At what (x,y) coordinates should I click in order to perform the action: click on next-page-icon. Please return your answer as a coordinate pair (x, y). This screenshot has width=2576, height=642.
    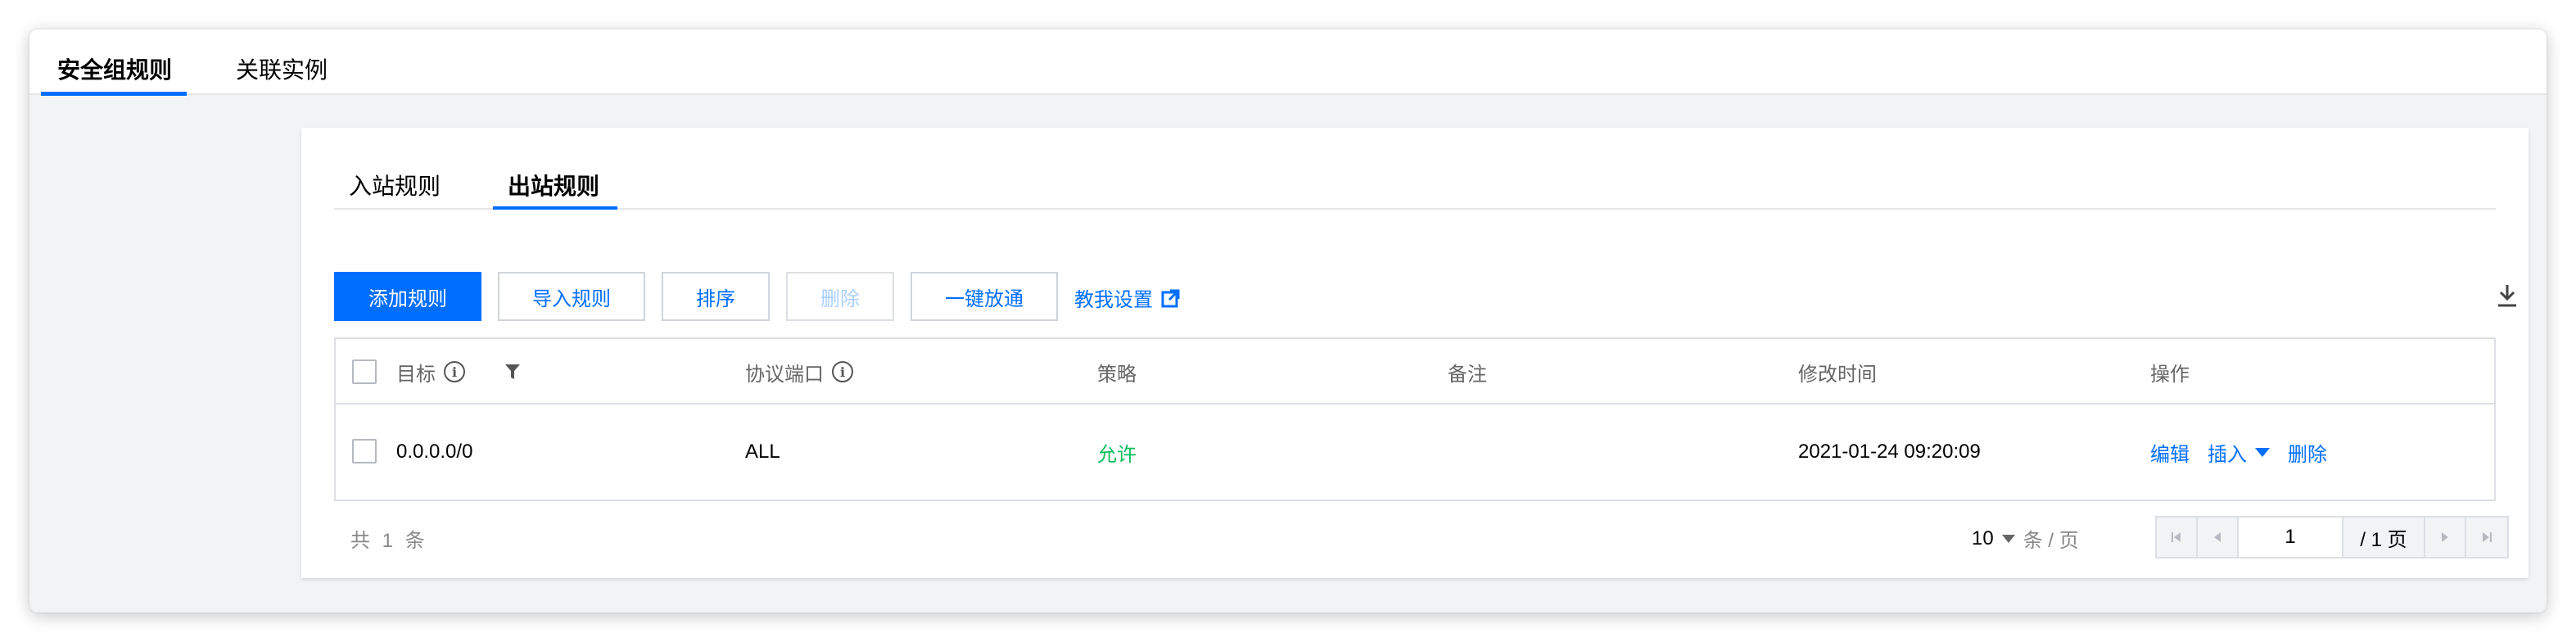
    Looking at the image, I should click on (2445, 537).